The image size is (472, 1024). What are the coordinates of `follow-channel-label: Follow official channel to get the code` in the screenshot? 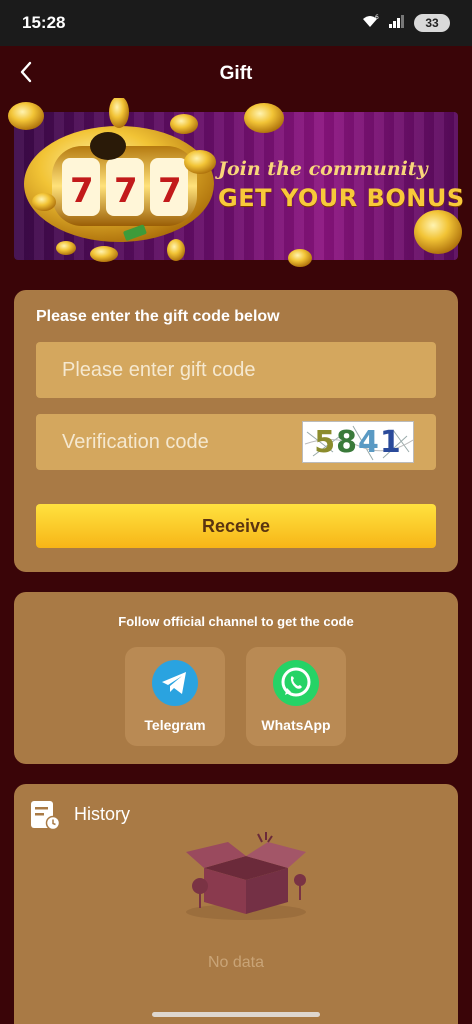 It's located at (236, 621).